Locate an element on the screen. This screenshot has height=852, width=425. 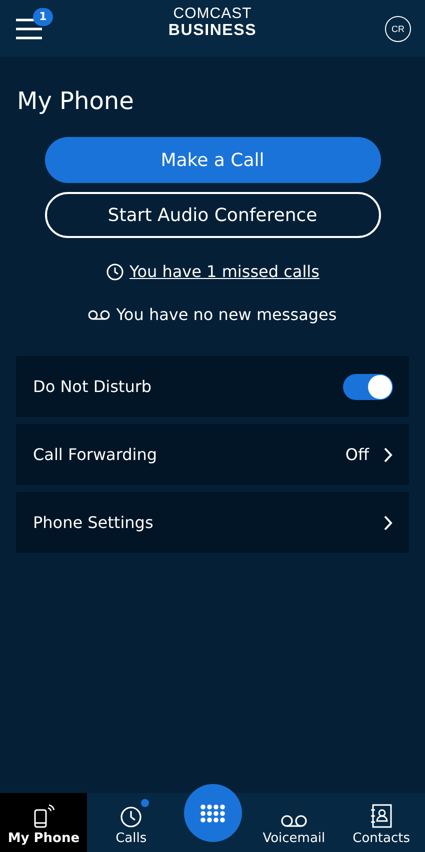
page-title: My Phone is located at coordinates (76, 101).